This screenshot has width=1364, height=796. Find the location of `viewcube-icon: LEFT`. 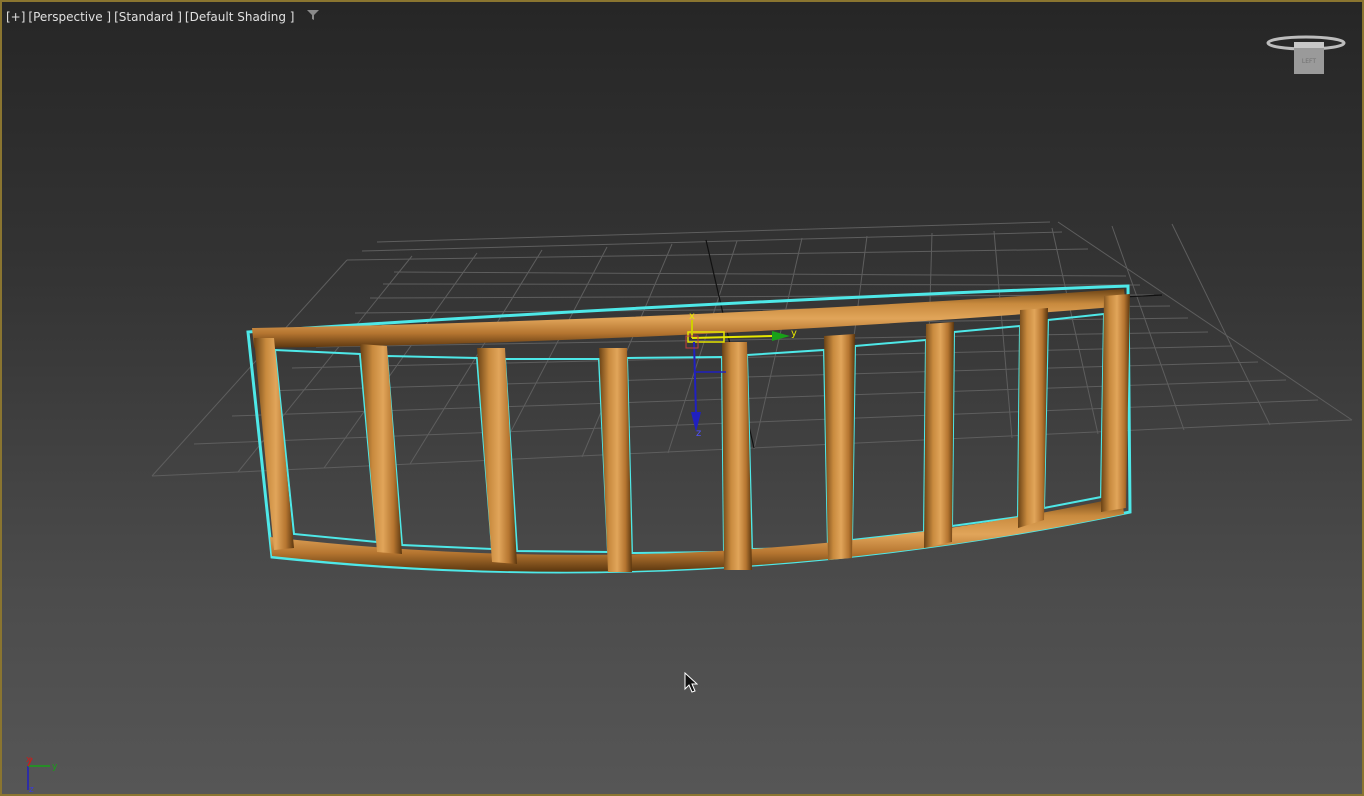

viewcube-icon: LEFT is located at coordinates (1306, 57).